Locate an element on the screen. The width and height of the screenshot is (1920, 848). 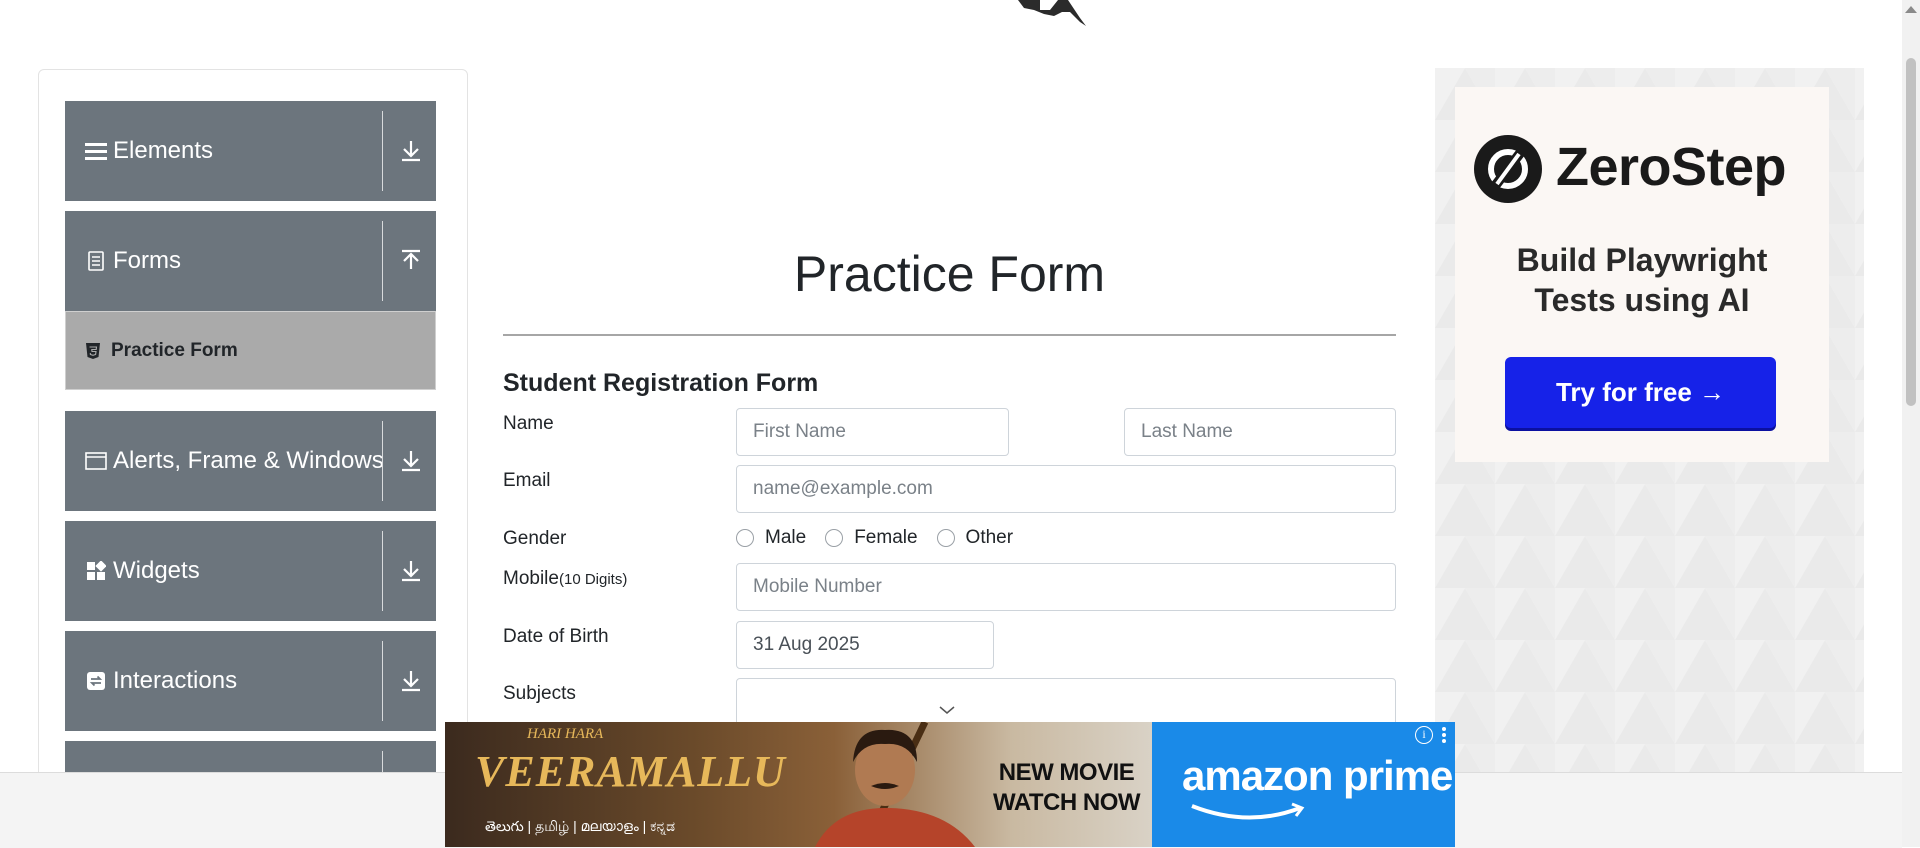
ad-movie-subtitle: HARI HARA is located at coordinates (565, 734).